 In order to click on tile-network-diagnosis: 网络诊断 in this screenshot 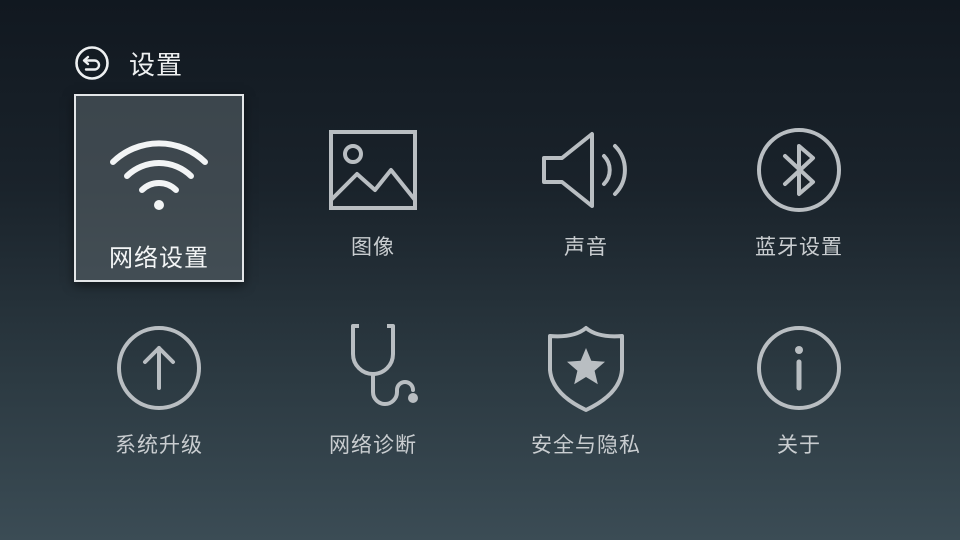, I will do `click(373, 386)`.